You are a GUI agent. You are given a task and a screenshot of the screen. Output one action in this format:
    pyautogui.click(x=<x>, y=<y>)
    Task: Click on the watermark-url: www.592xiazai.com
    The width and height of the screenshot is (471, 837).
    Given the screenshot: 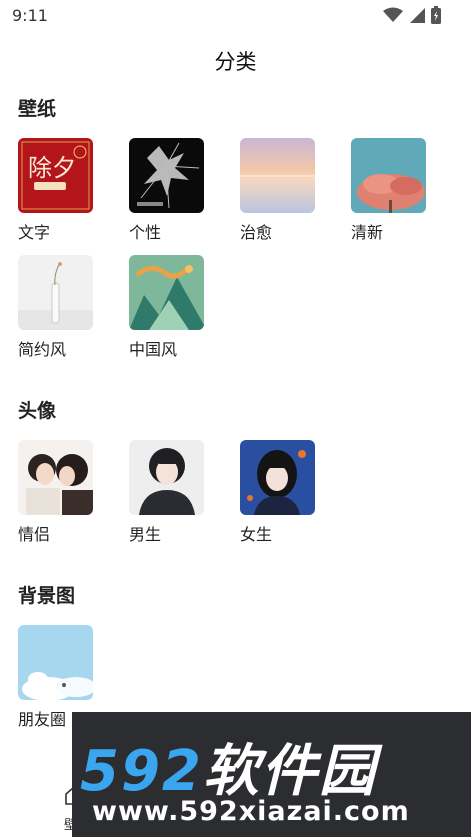 What is the action you would take?
    pyautogui.click(x=251, y=811)
    